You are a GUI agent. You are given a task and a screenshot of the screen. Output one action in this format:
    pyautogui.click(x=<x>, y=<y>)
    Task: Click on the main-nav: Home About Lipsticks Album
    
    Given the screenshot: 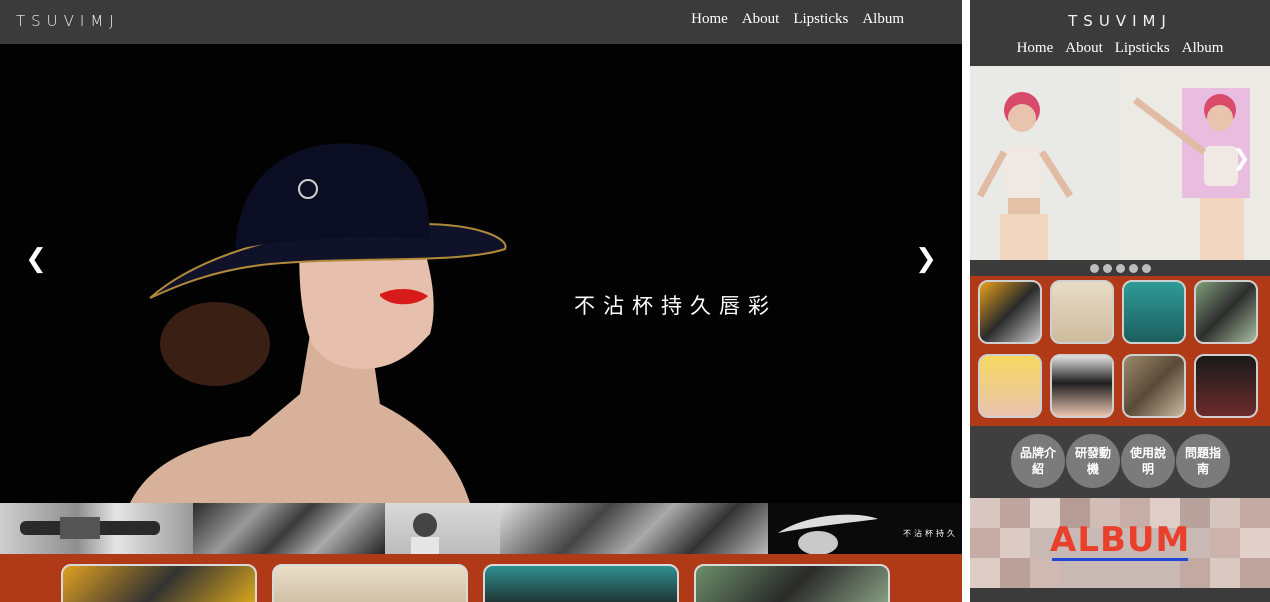 What is the action you would take?
    pyautogui.click(x=797, y=19)
    